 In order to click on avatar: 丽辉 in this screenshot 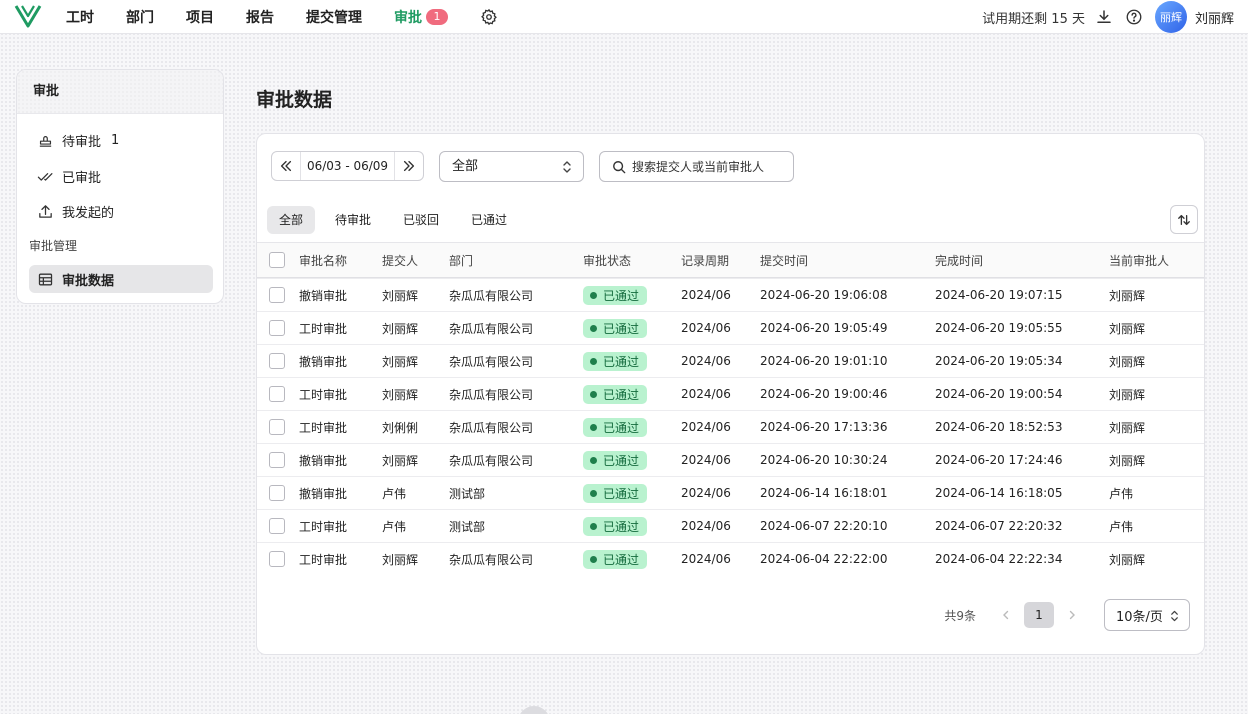, I will do `click(1170, 17)`.